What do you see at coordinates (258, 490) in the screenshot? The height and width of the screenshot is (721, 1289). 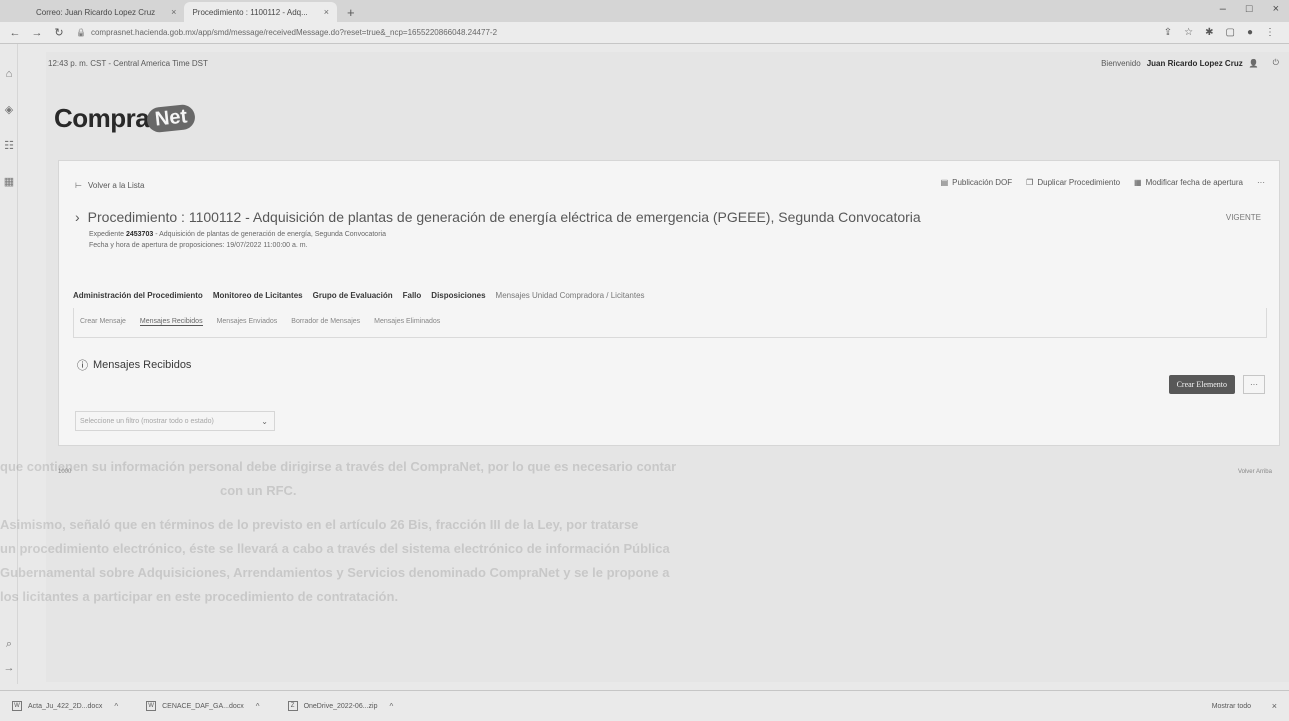 I see `bg-line: con un RFC.` at bounding box center [258, 490].